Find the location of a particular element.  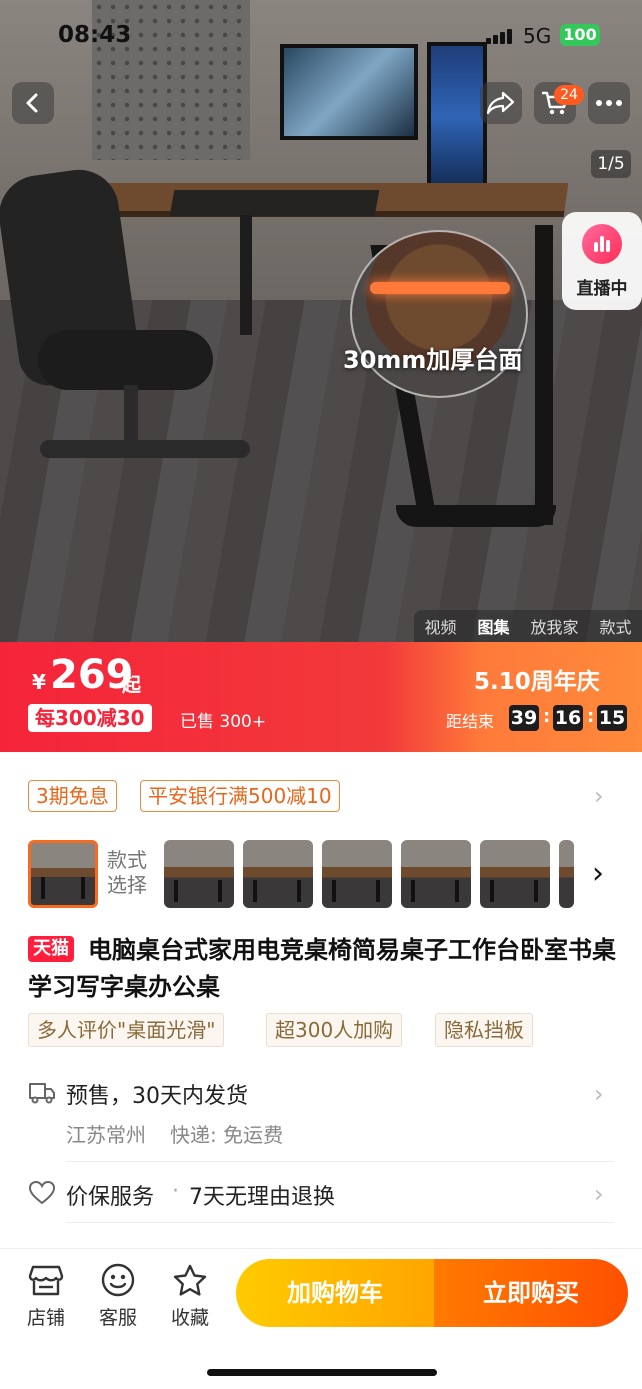

live-stream-button: 直播中 is located at coordinates (602, 261).